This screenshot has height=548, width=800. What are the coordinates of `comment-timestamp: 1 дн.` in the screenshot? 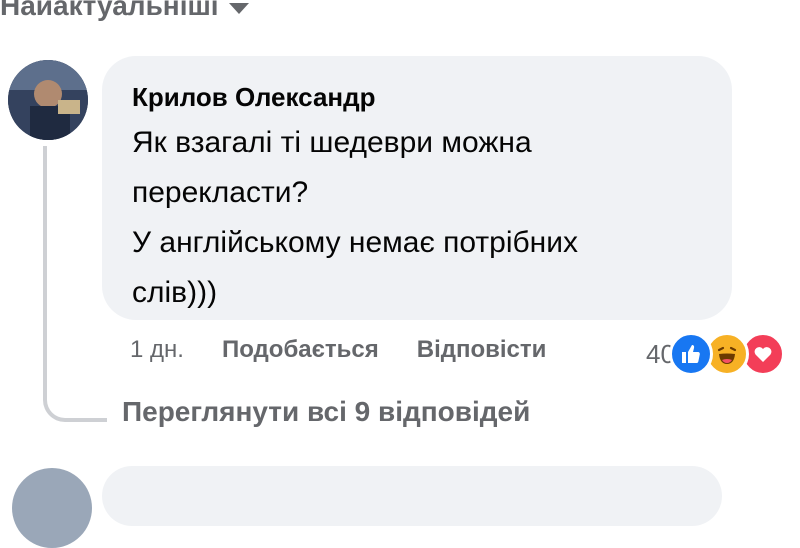 It's located at (157, 350).